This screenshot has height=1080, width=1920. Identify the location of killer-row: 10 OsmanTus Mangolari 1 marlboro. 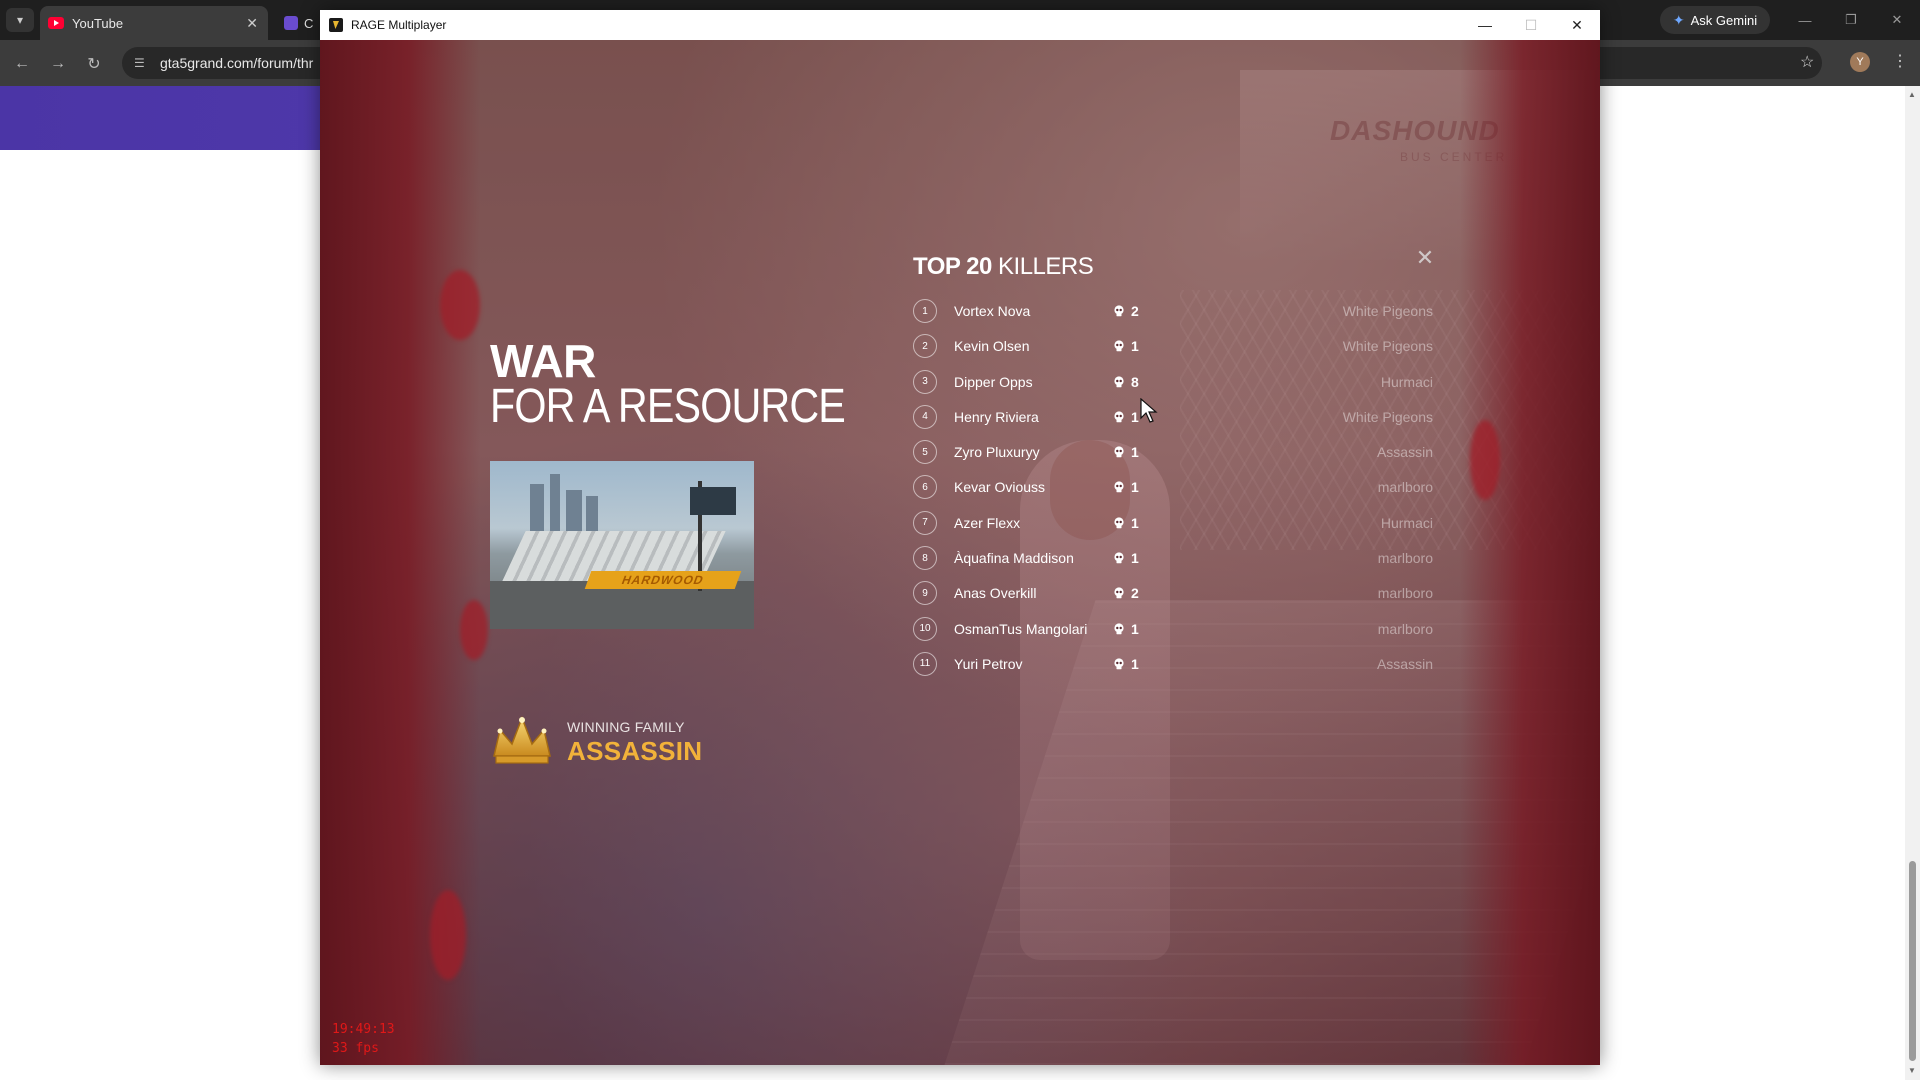
(1173, 630).